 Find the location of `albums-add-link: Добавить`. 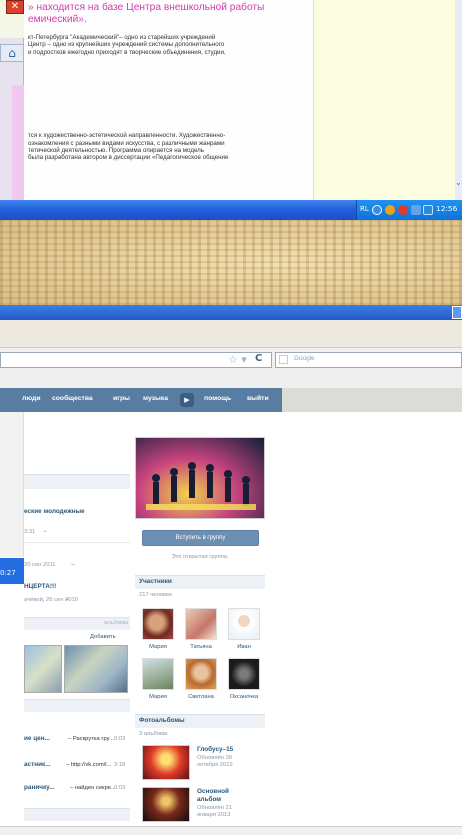

albums-add-link: Добавить is located at coordinates (103, 637).